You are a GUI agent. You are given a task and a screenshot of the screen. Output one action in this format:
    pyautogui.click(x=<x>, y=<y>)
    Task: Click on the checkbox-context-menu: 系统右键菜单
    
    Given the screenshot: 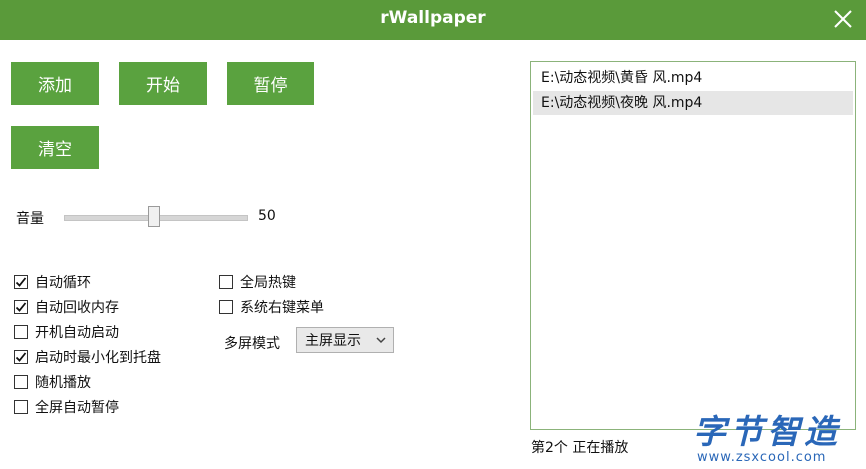 What is the action you would take?
    pyautogui.click(x=271, y=307)
    